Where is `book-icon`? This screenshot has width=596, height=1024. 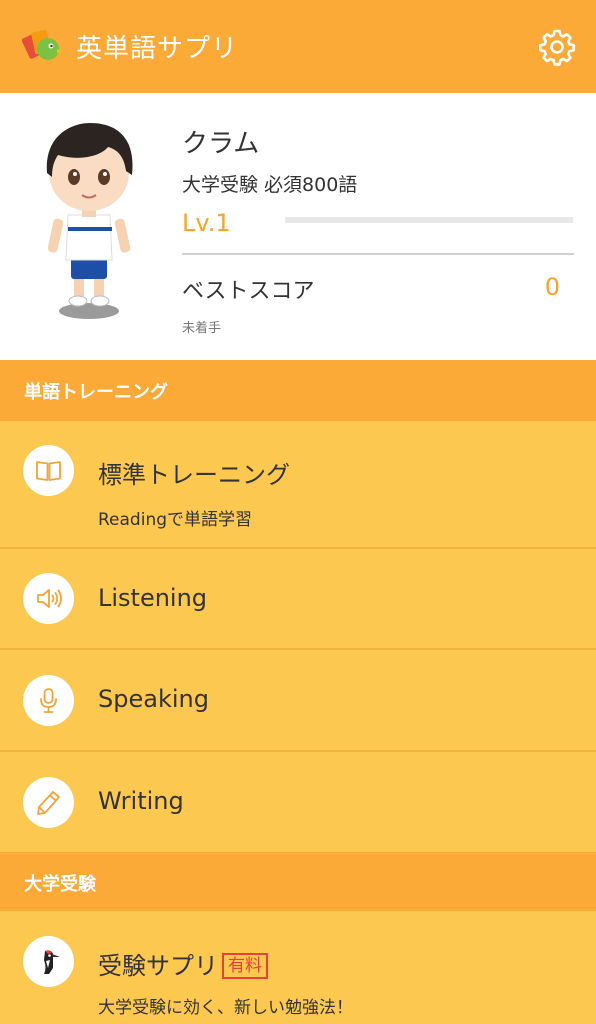
book-icon is located at coordinates (48, 471).